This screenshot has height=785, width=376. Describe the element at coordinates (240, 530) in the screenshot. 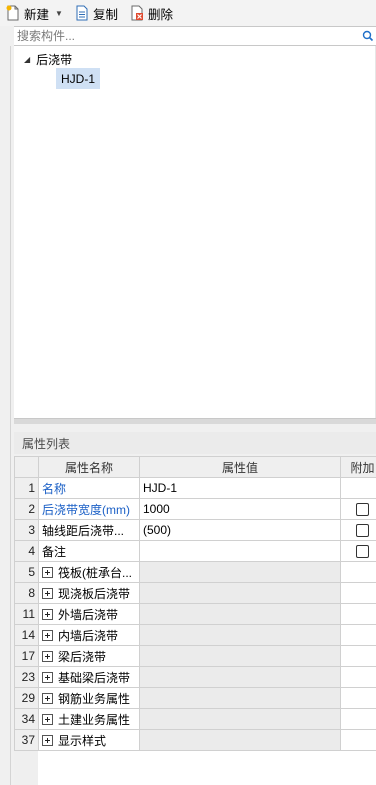

I see `property-value-cell: (500)` at that location.